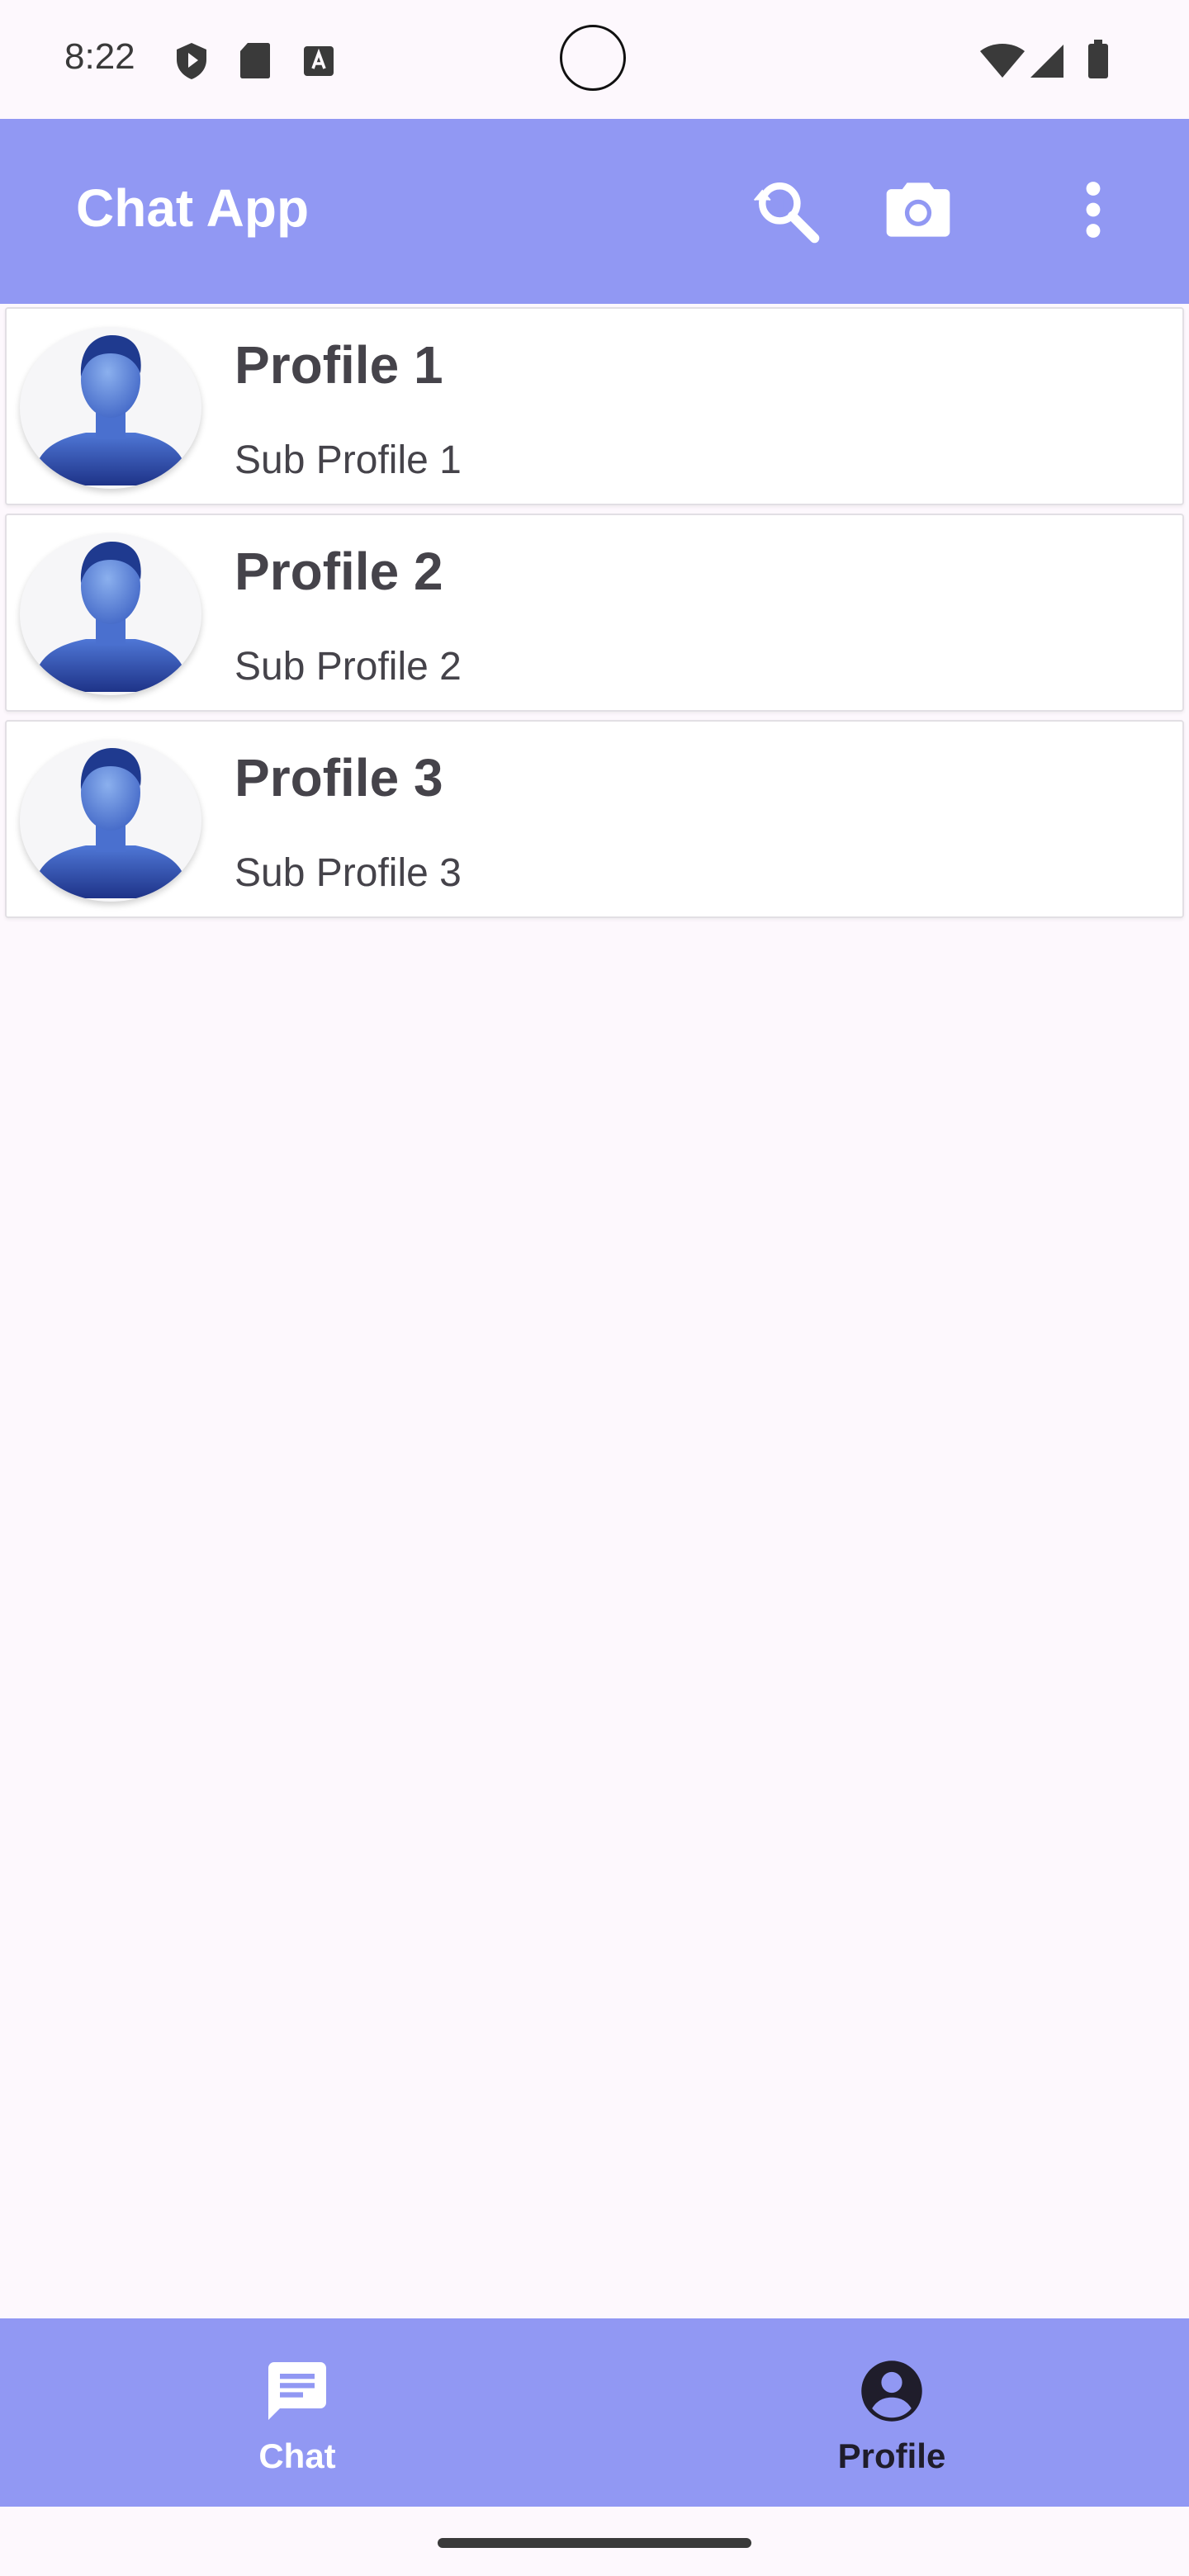  I want to click on profile-name: Profile 1, so click(338, 365).